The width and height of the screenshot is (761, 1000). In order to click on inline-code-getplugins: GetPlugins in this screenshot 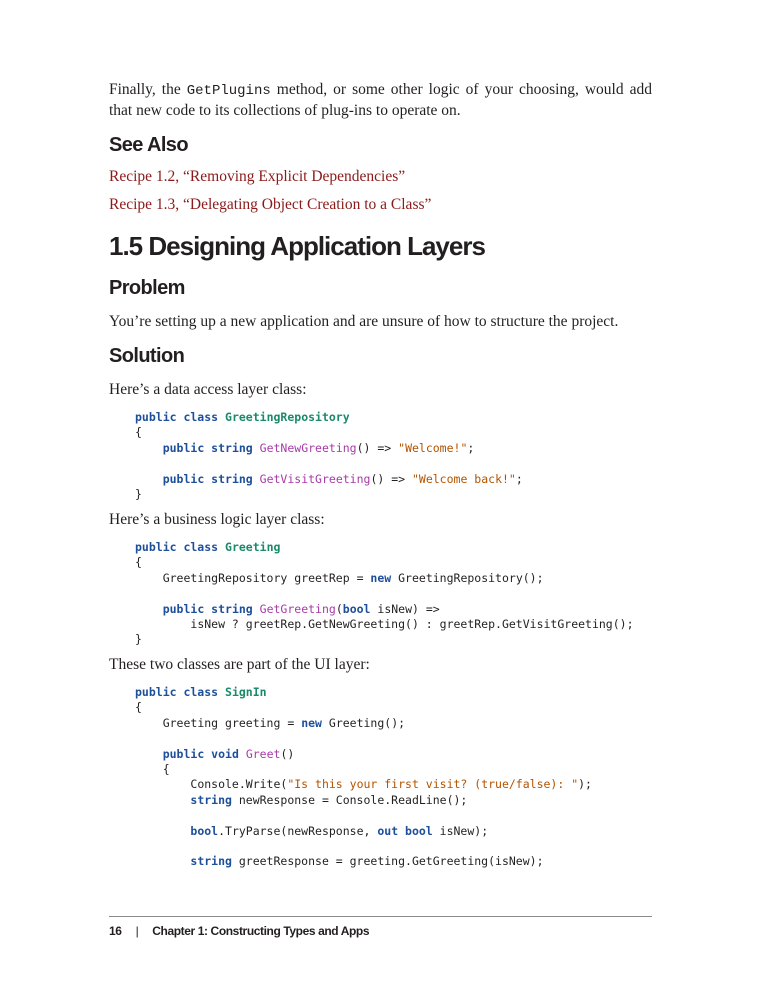, I will do `click(228, 91)`.